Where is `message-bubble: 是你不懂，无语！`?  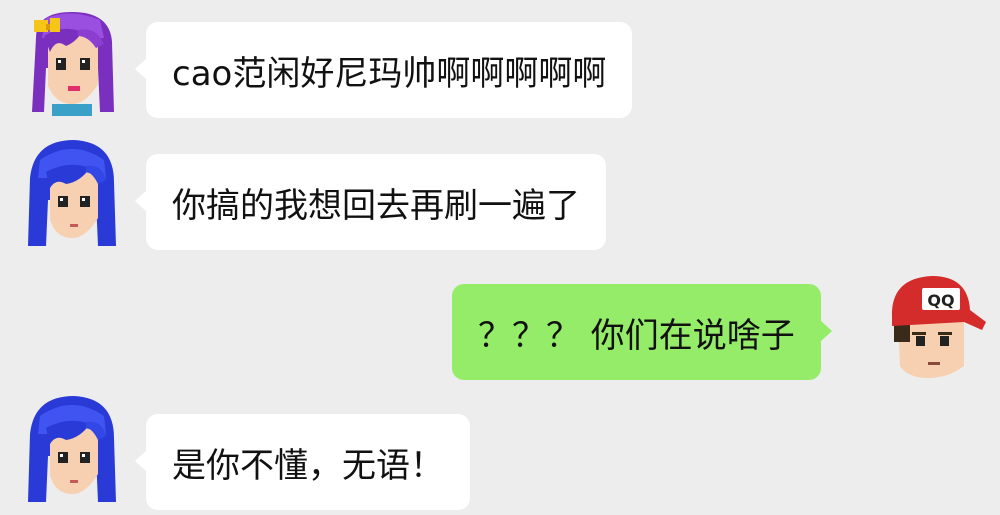 message-bubble: 是你不懂，无语！ is located at coordinates (302, 462).